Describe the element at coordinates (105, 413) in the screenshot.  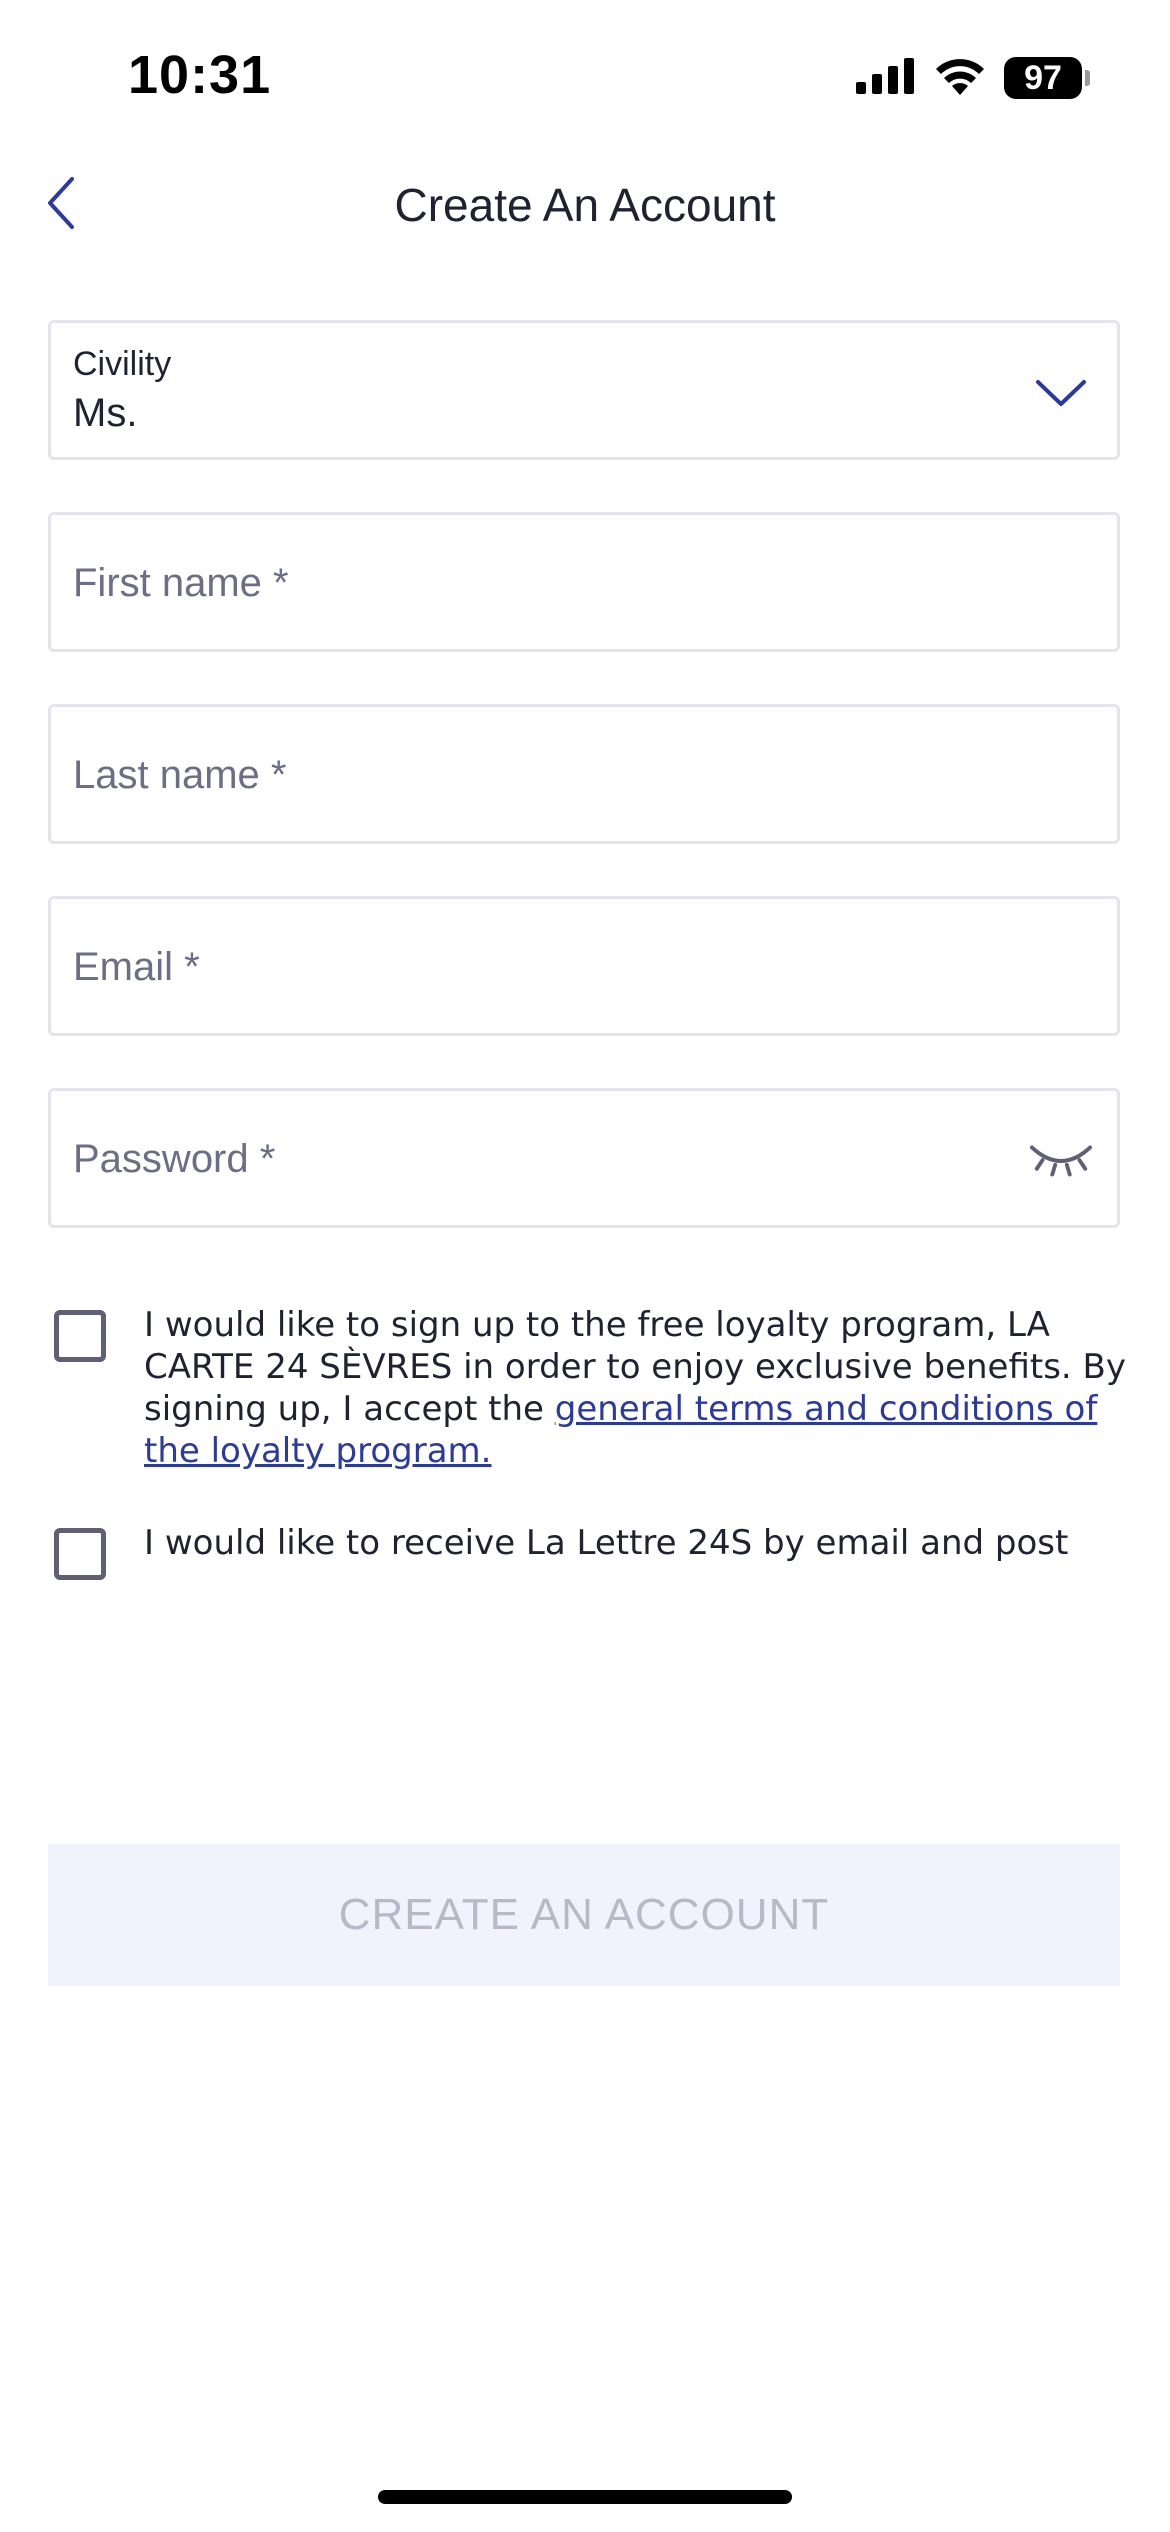
I see `civility-value: Ms.` at that location.